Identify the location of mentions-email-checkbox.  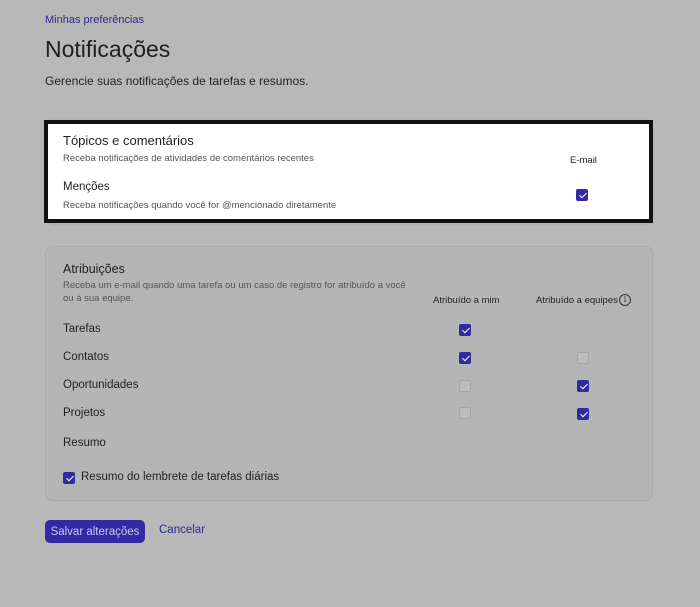
(582, 195).